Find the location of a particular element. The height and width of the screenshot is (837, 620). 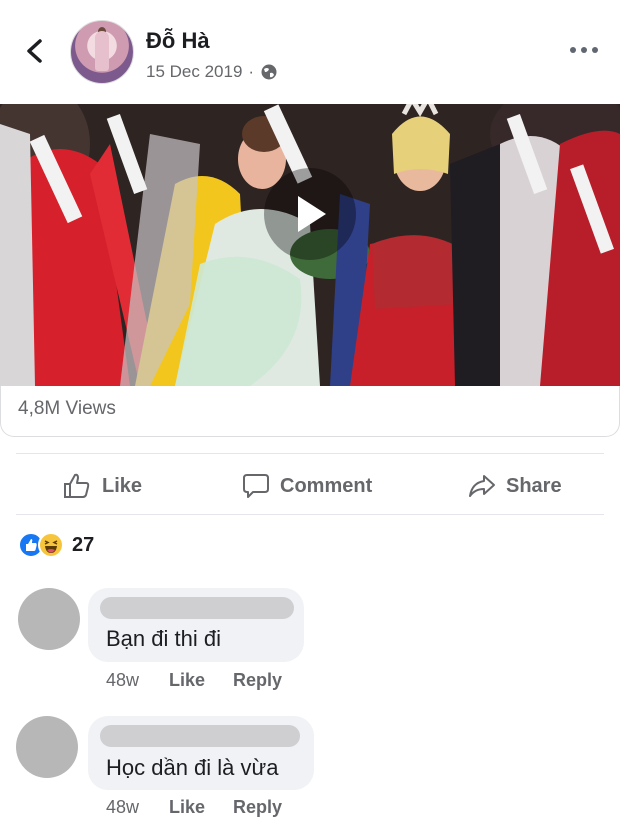

share-label: Share is located at coordinates (534, 485).